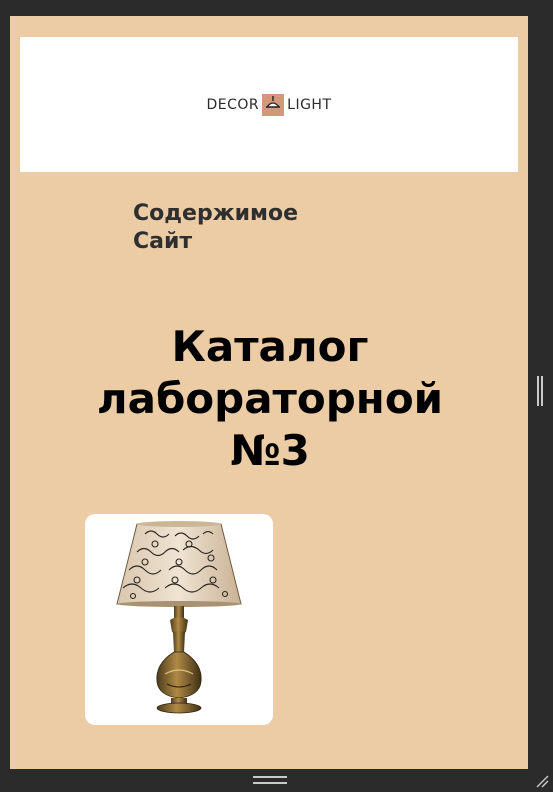  What do you see at coordinates (273, 104) in the screenshot?
I see `pendant-lamp-icon` at bounding box center [273, 104].